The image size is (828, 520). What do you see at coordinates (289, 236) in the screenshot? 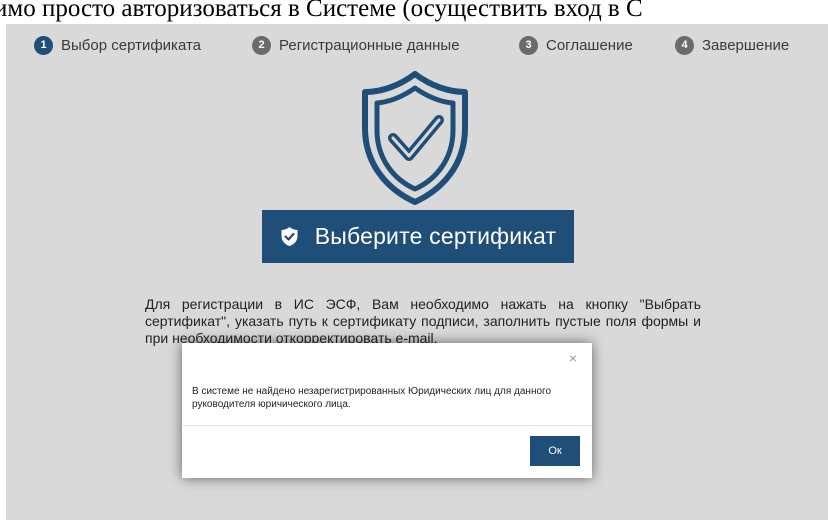
I see `shield-check-small-icon` at bounding box center [289, 236].